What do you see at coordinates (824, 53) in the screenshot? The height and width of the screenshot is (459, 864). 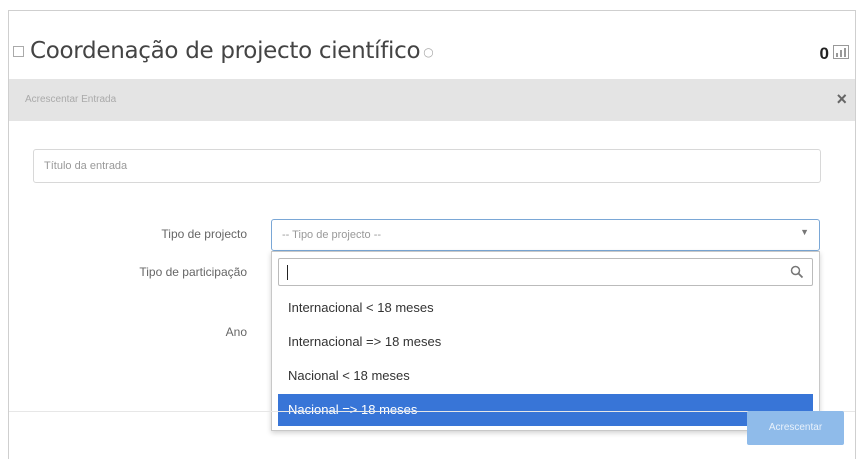 I see `entry-count: 0` at bounding box center [824, 53].